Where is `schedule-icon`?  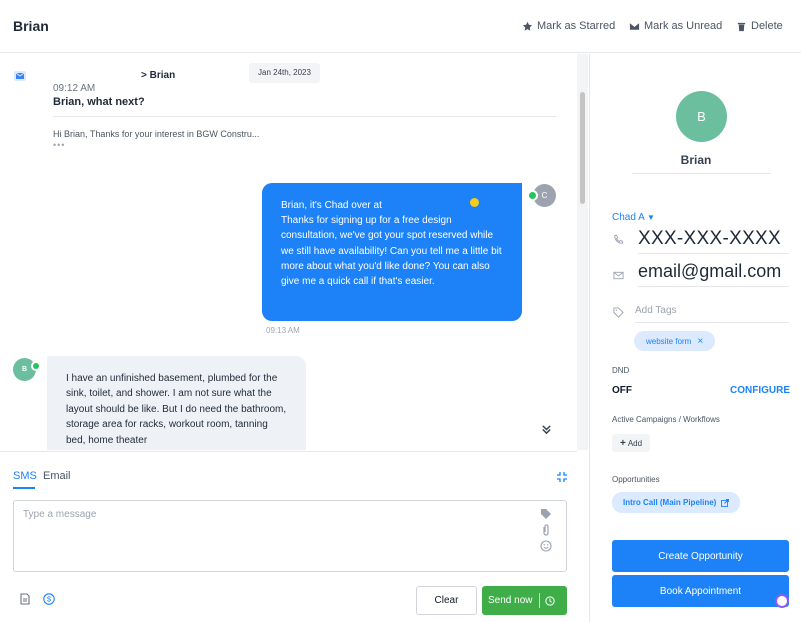
schedule-icon is located at coordinates (550, 600).